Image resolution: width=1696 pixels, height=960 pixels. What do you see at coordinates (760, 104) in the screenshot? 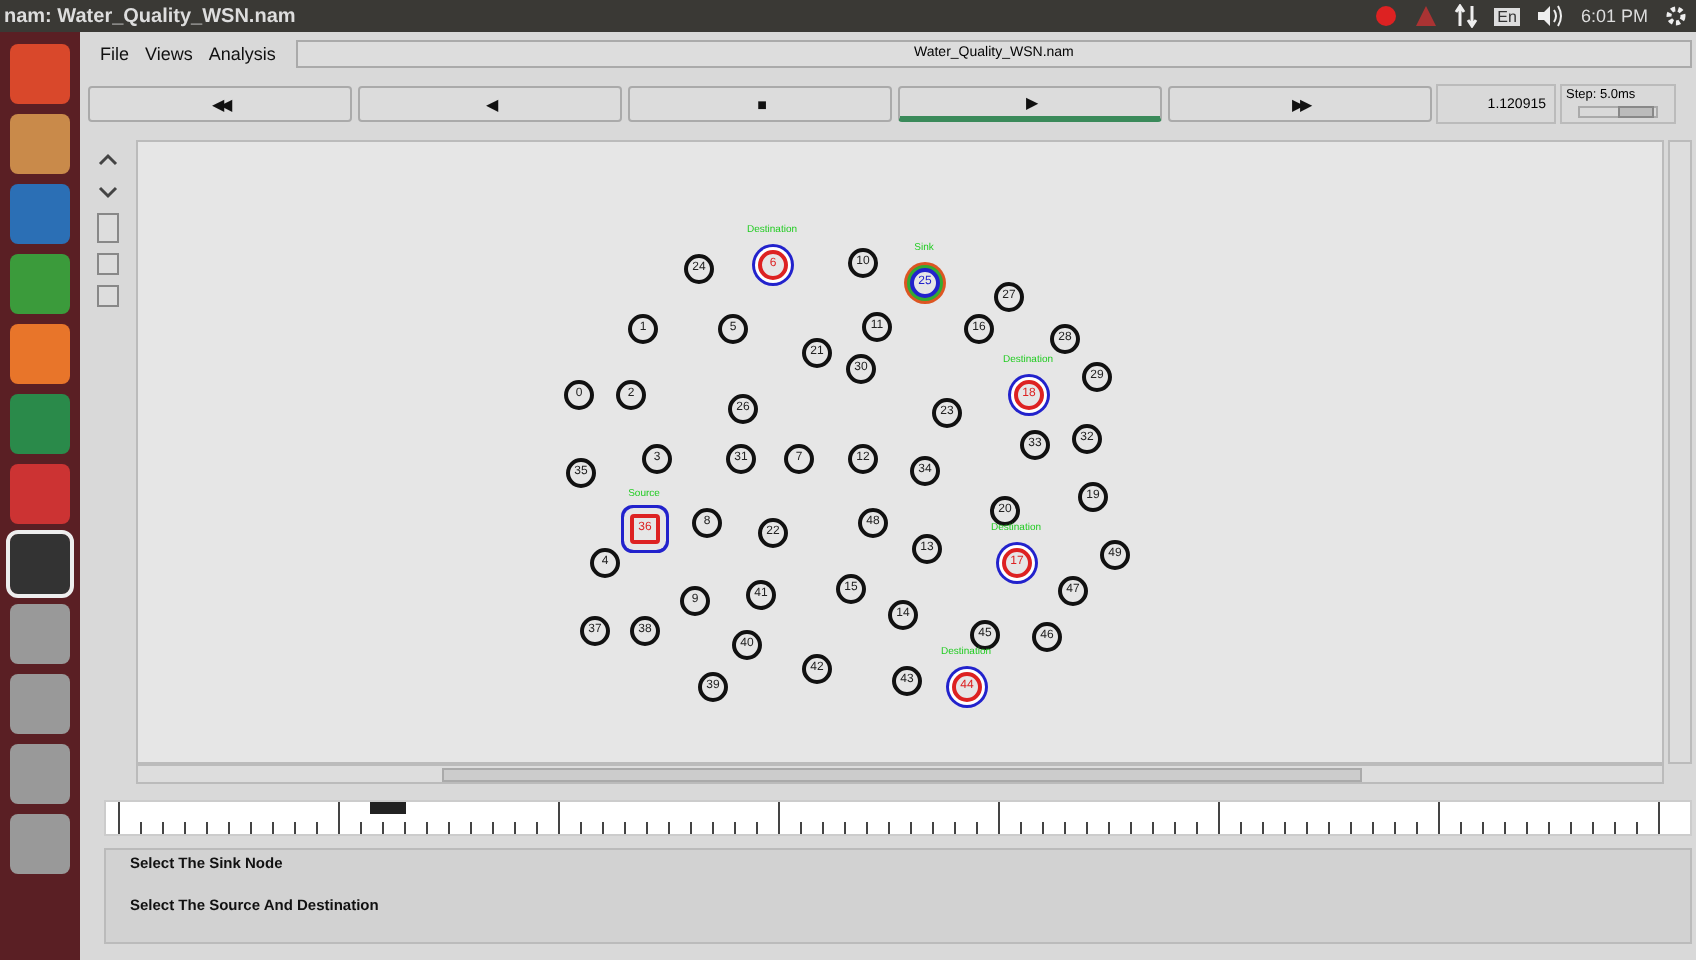
I see `playback-button: ■` at bounding box center [760, 104].